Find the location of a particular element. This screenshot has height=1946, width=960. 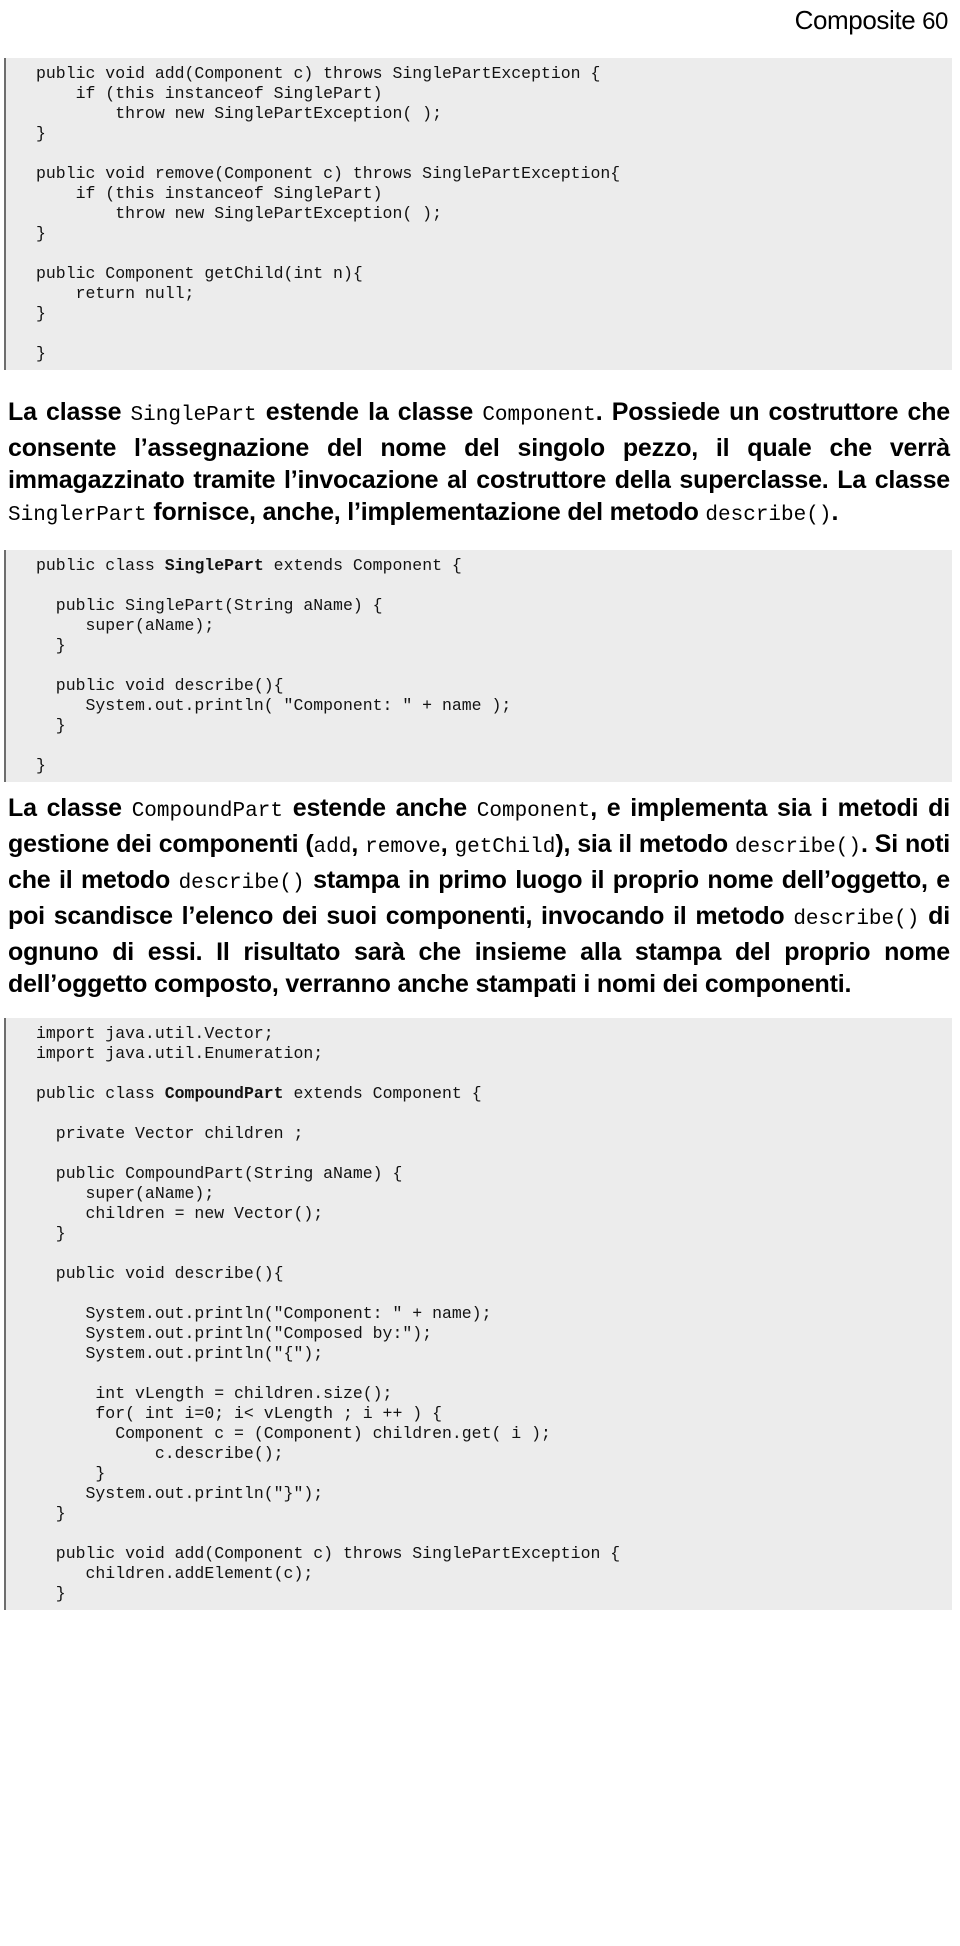

code-line: for( int i=0; i< vLength ; i ++ ) { is located at coordinates (239, 1413).